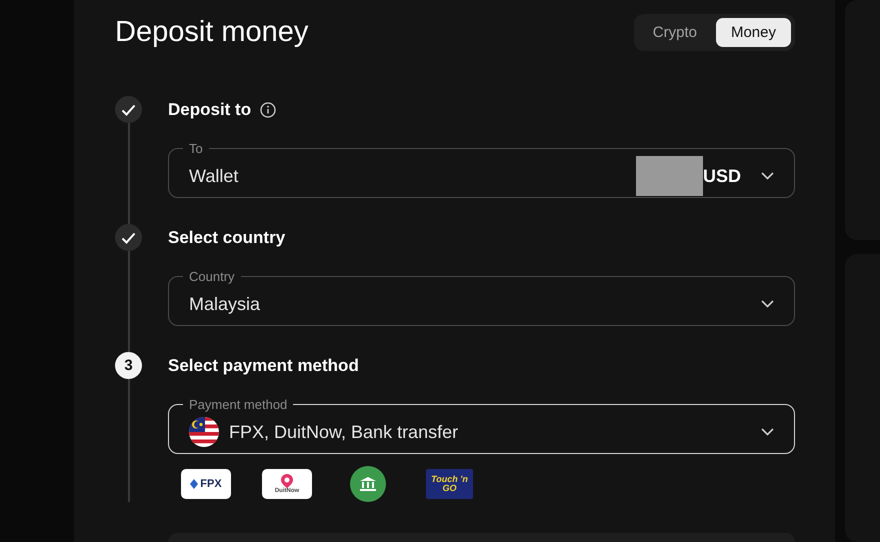  I want to click on page-title: Deposit money, so click(211, 32).